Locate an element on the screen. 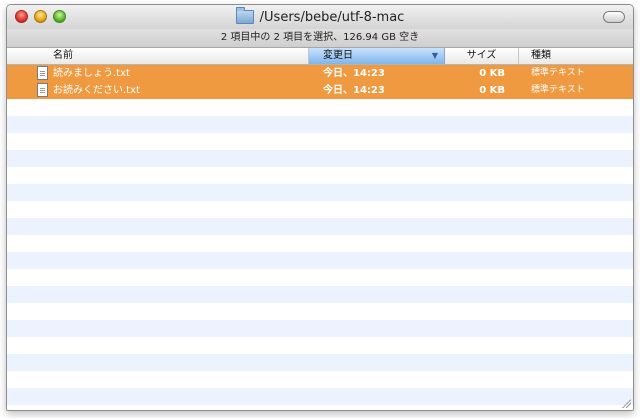 This screenshot has width=640, height=418. column-header-size: サイズ is located at coordinates (482, 56).